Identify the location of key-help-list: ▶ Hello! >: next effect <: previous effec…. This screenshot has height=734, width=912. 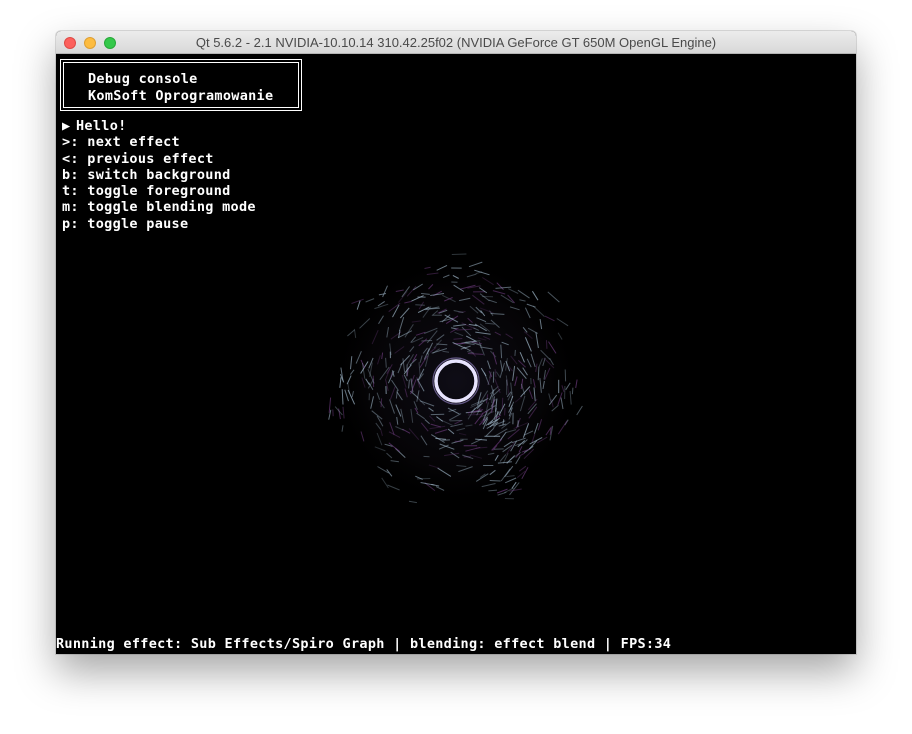
(159, 175).